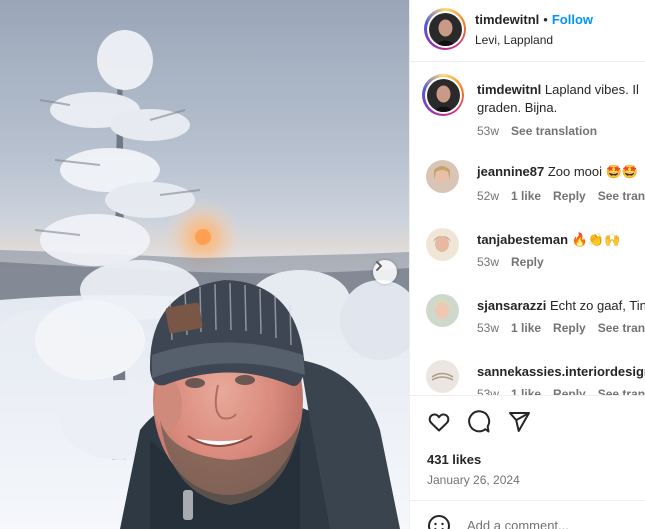 This screenshot has width=645, height=529. What do you see at coordinates (572, 19) in the screenshot?
I see `follow-button: Follow` at bounding box center [572, 19].